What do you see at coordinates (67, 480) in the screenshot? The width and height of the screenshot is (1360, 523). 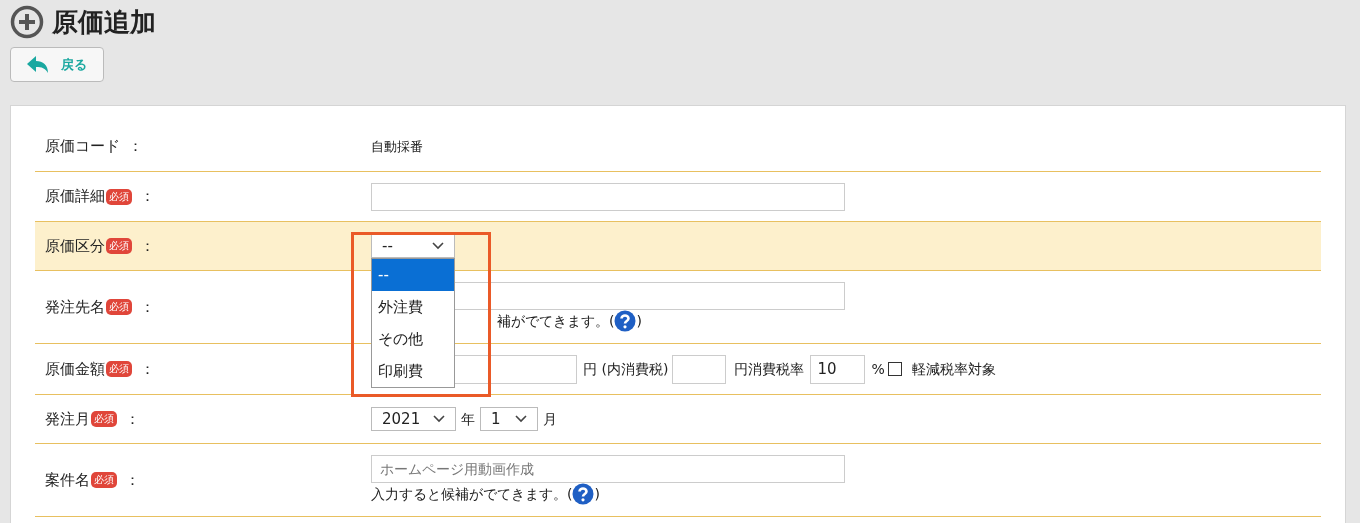 I see `field-label: 案件名` at bounding box center [67, 480].